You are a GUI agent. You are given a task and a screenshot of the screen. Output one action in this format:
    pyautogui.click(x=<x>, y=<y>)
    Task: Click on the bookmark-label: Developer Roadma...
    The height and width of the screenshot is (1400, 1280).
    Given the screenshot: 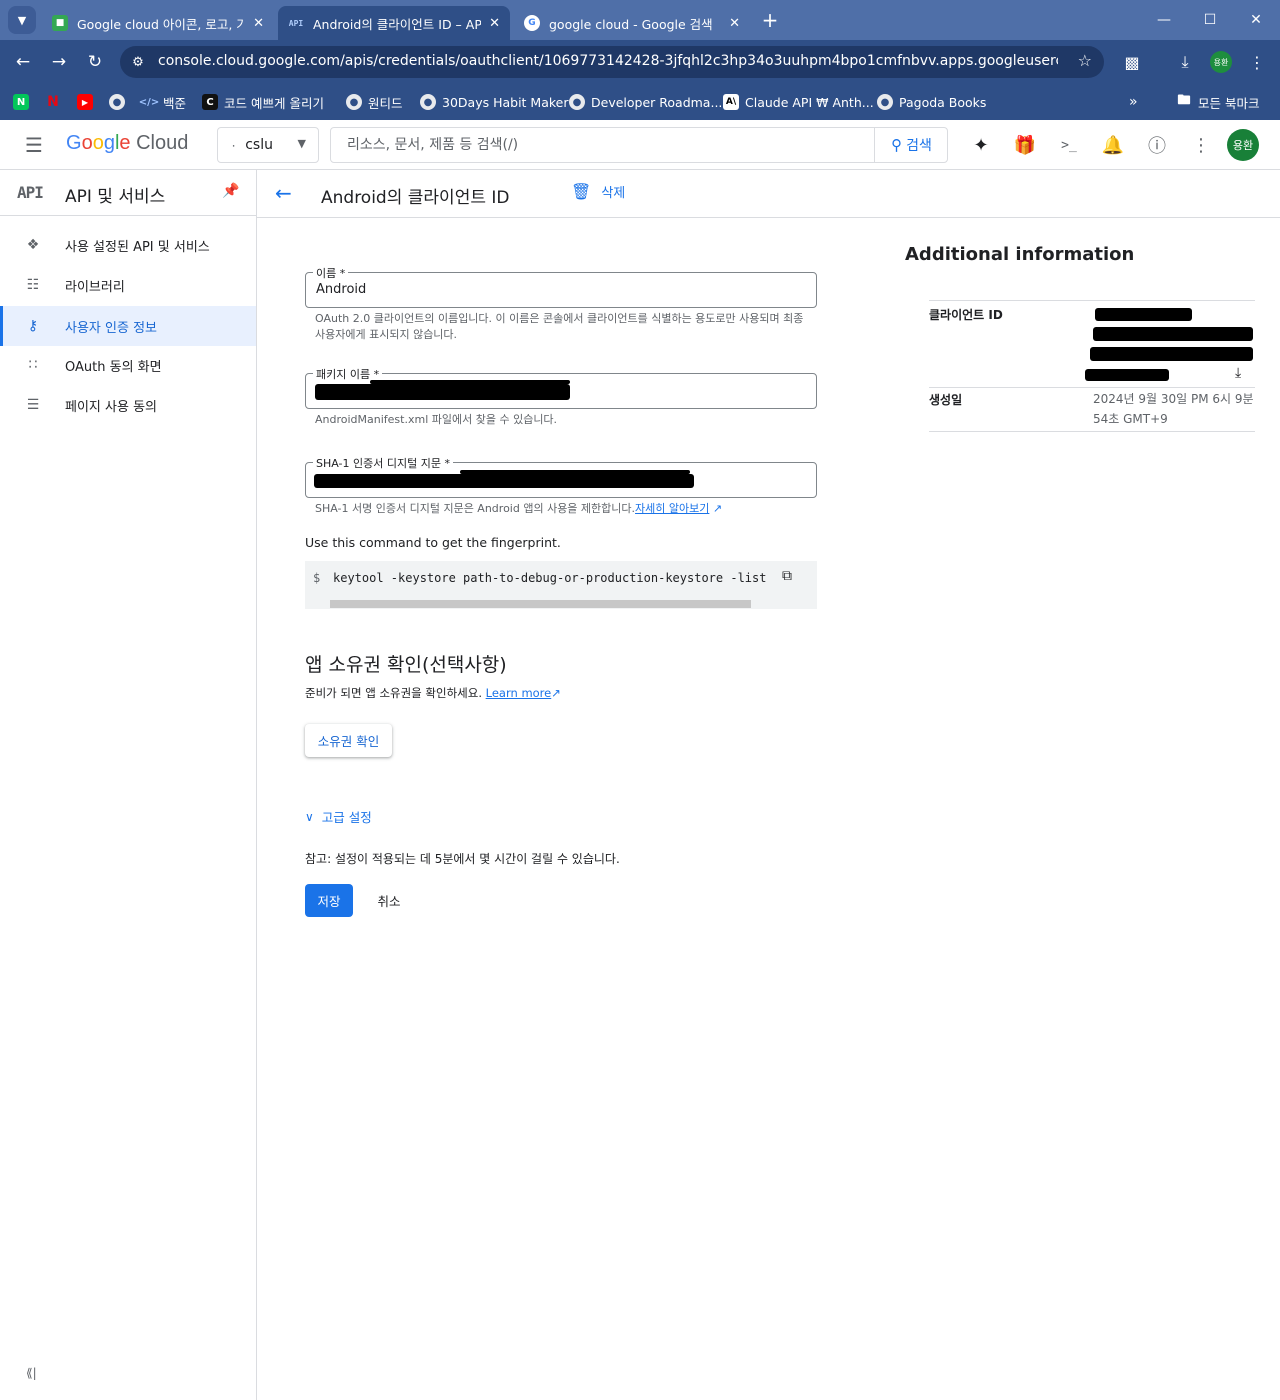 What is the action you would take?
    pyautogui.click(x=657, y=102)
    